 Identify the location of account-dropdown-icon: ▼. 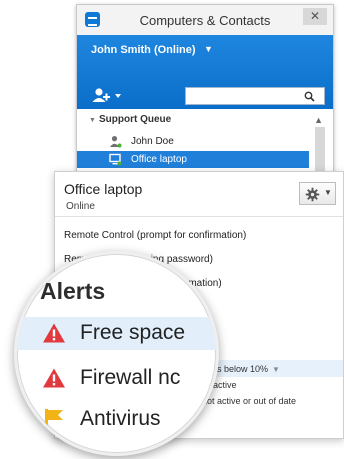
(208, 49).